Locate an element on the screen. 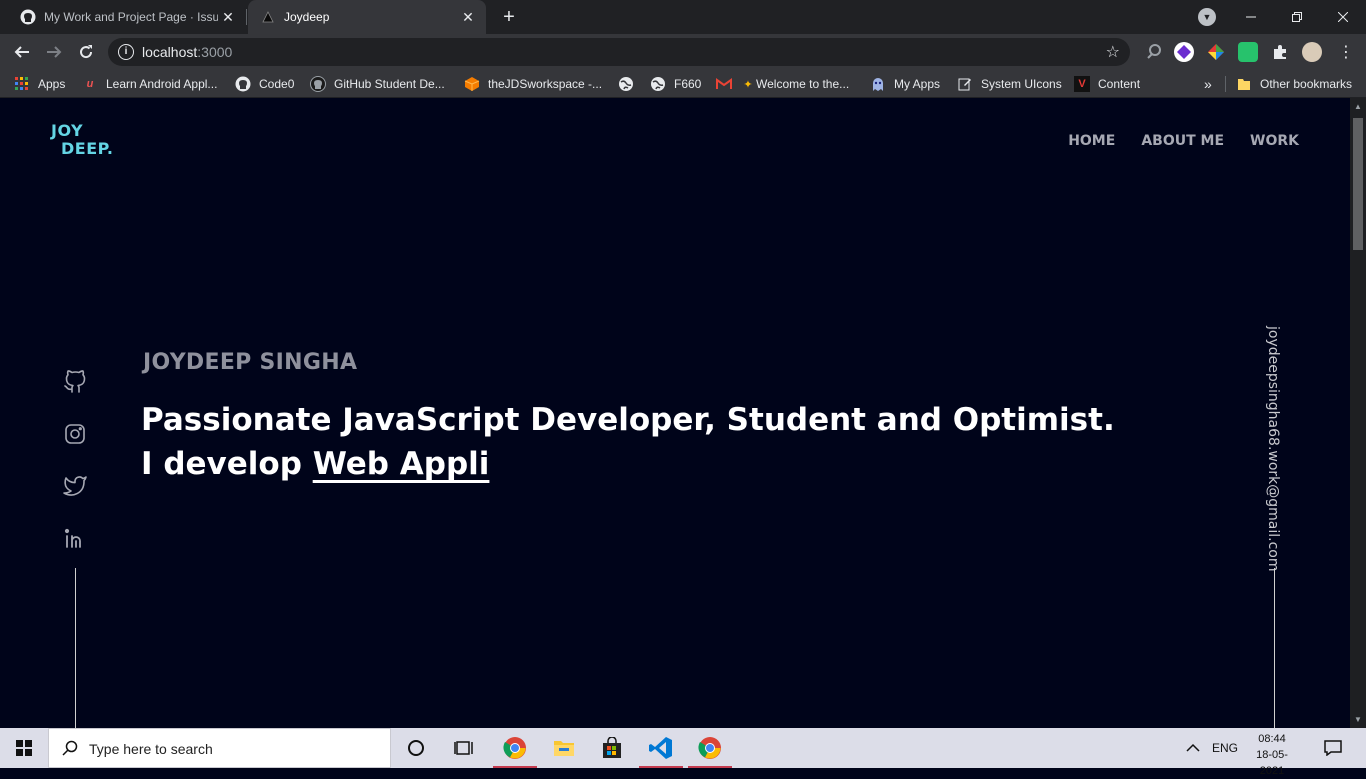 This screenshot has width=1366, height=779. hero-name: JOYDEEP SINGHA is located at coordinates (250, 362).